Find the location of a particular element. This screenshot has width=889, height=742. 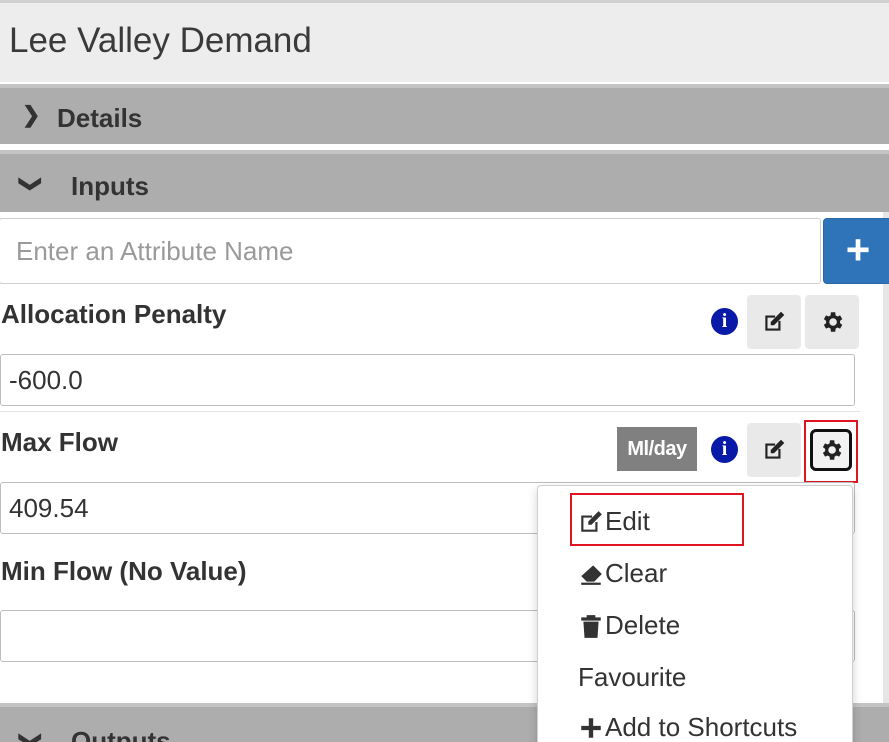

section-header-details: ❯ Details is located at coordinates (444, 114).